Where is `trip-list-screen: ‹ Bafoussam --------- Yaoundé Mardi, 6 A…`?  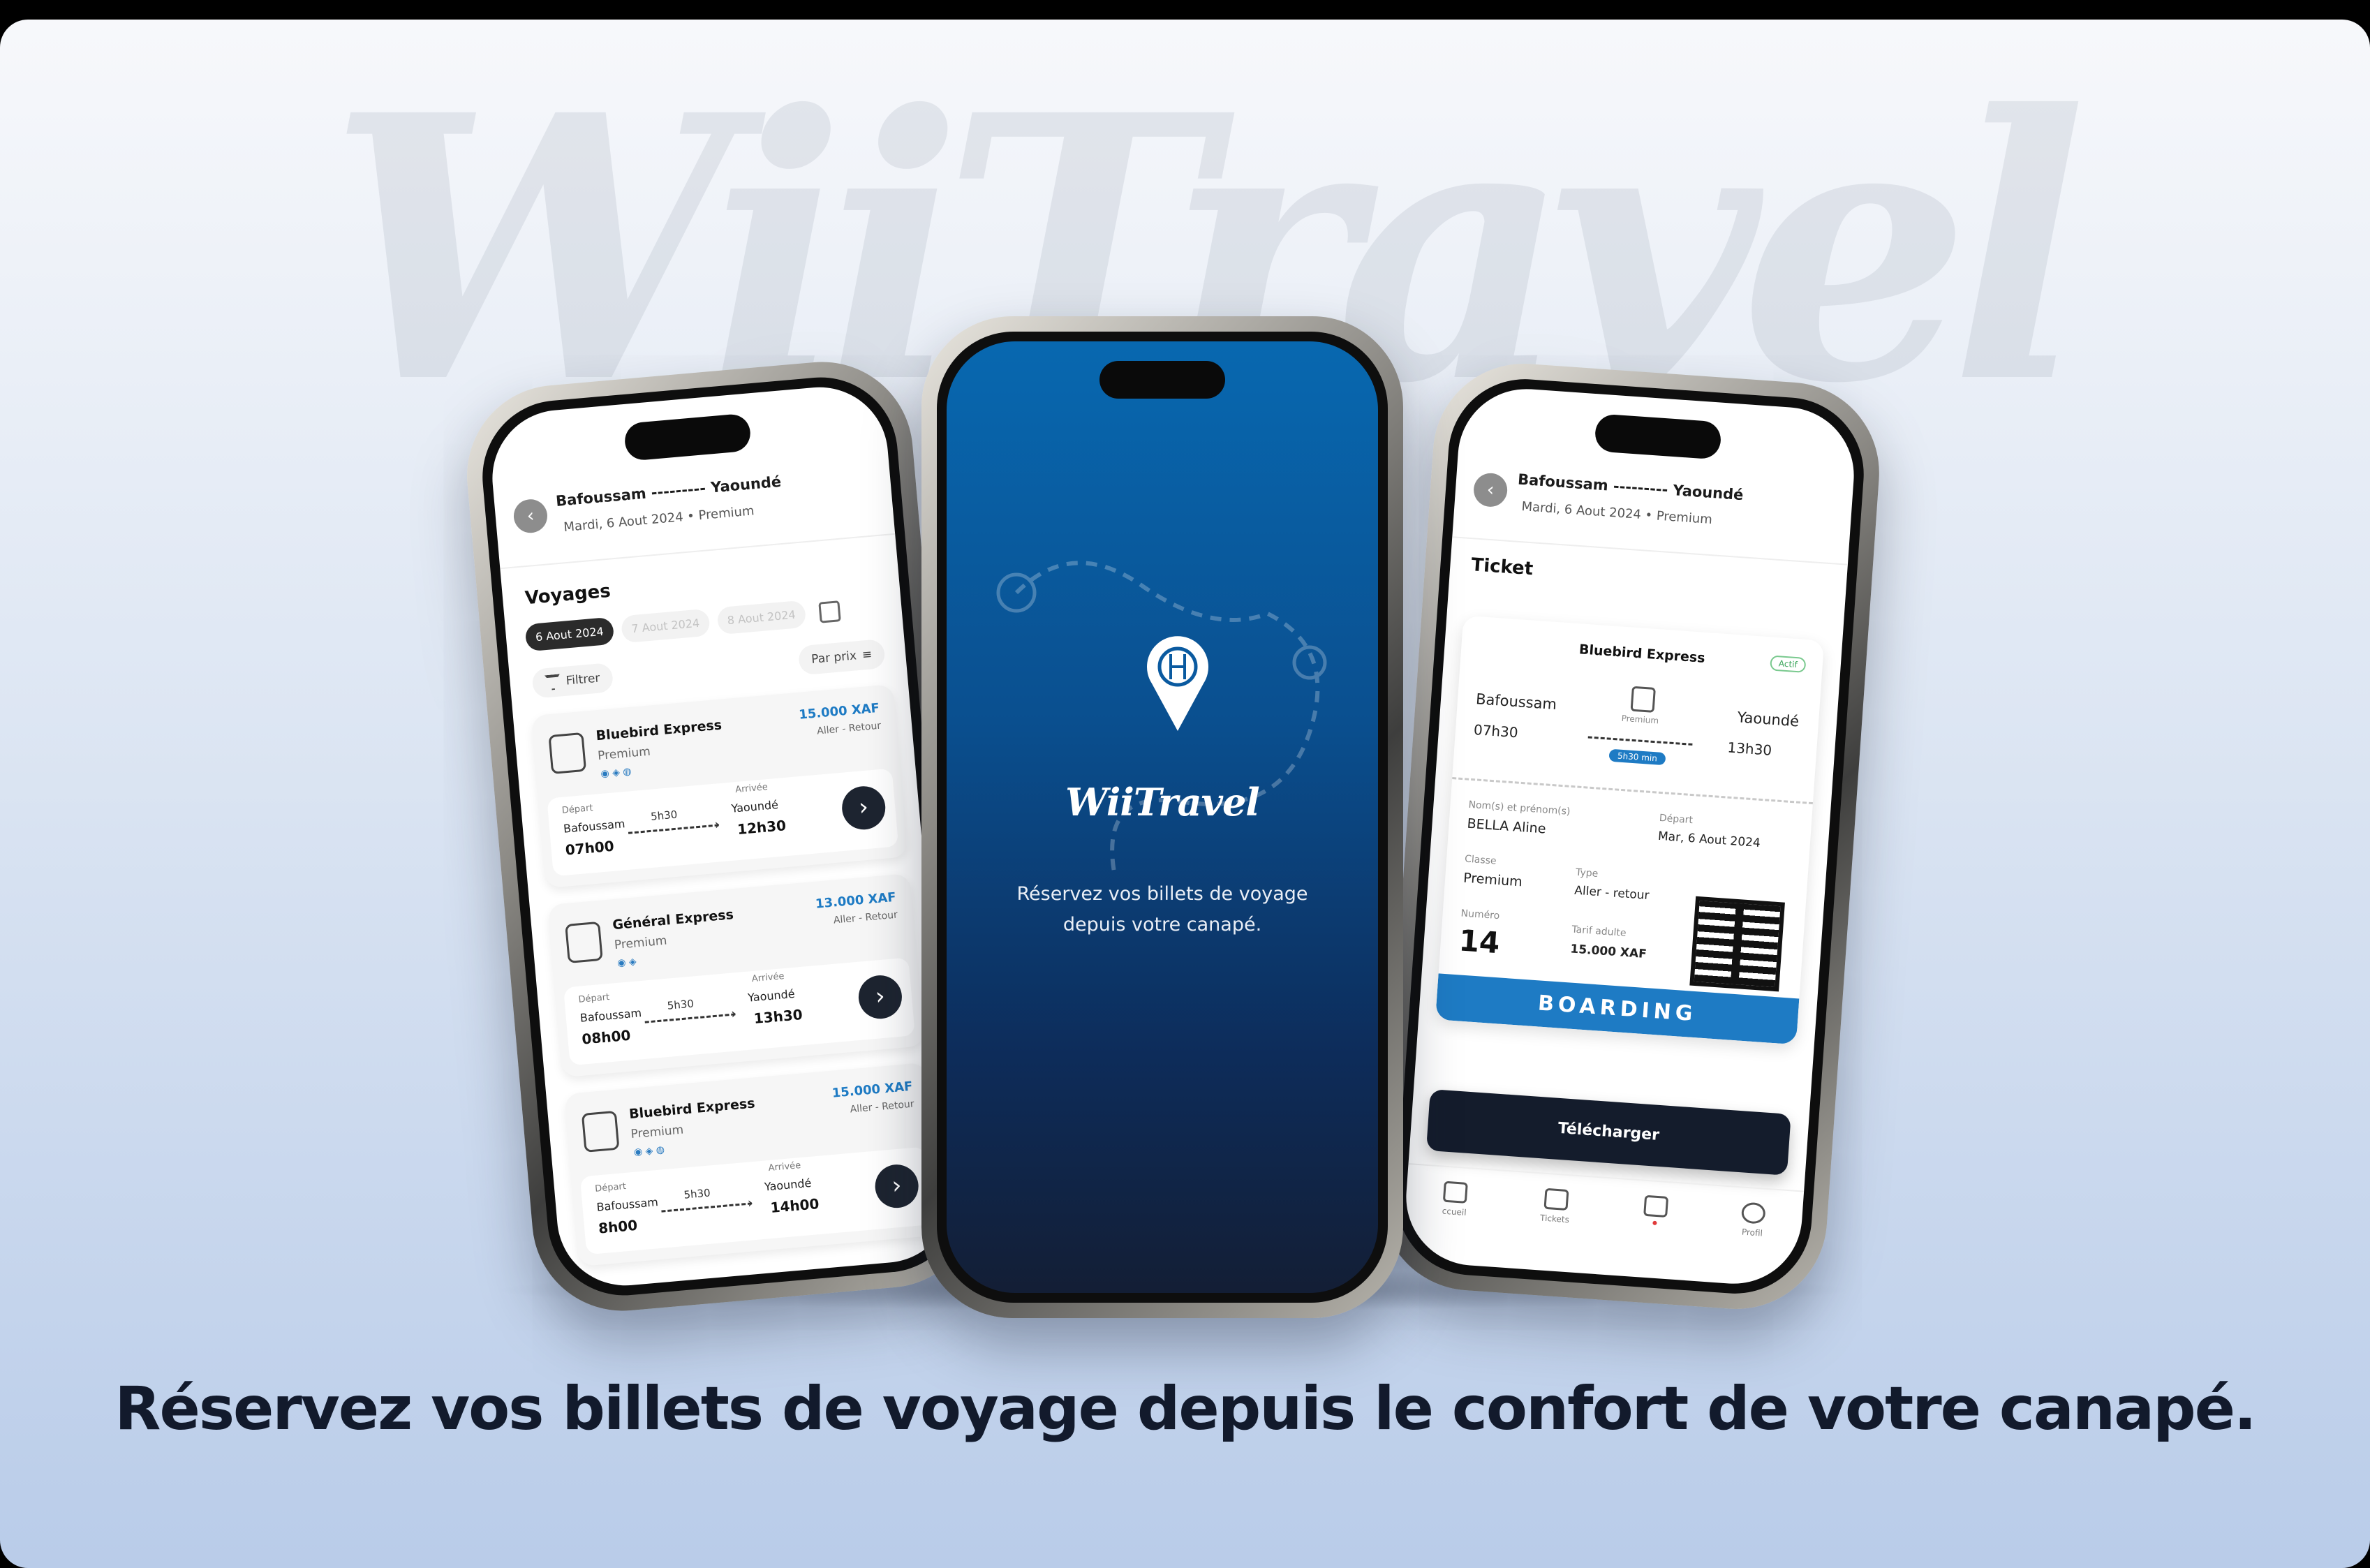 trip-list-screen: ‹ Bafoussam --------- Yaoundé Mardi, 6 A… is located at coordinates (722, 837).